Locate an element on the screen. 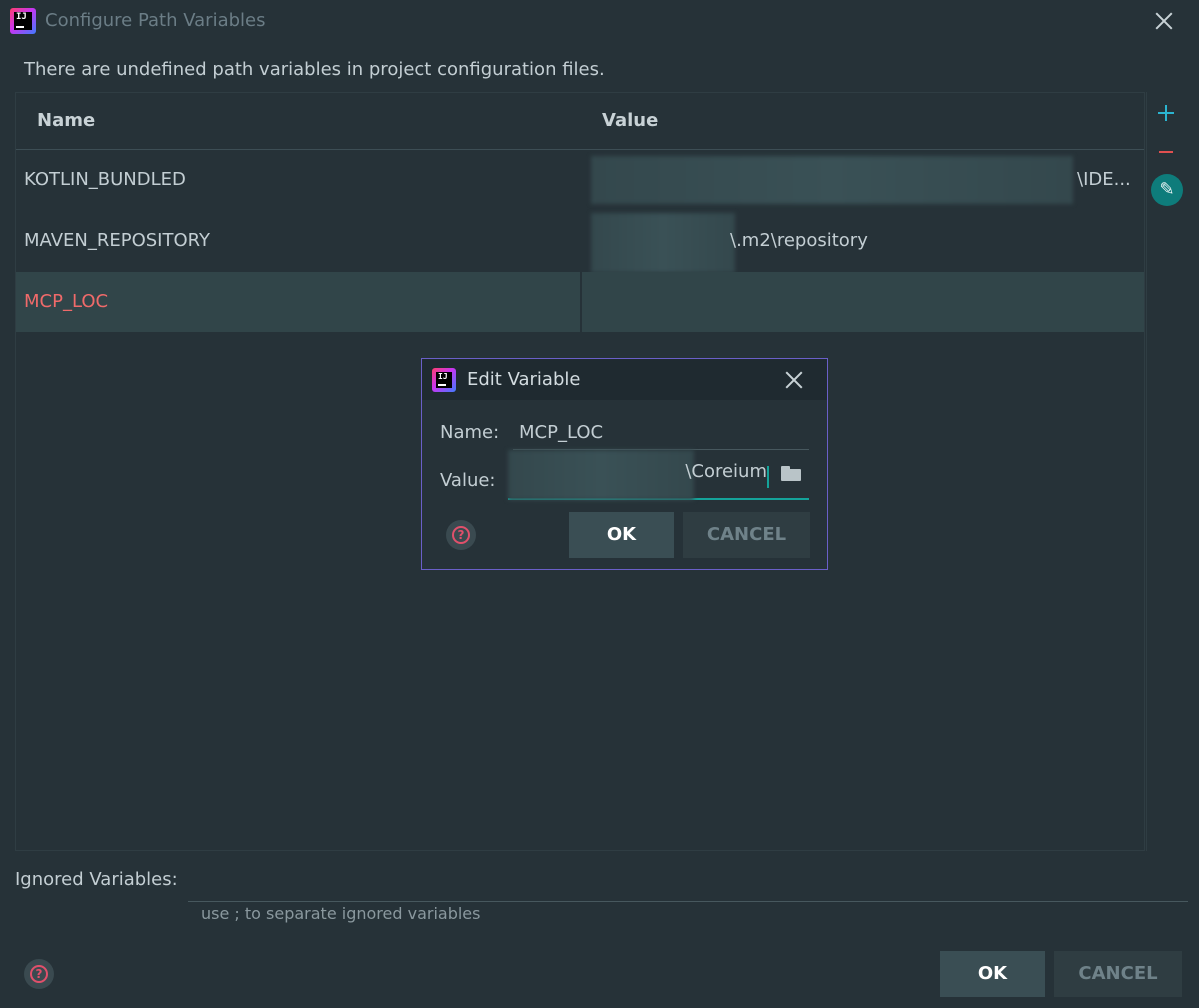 The height and width of the screenshot is (1008, 1199). column-header-value: Value is located at coordinates (630, 120).